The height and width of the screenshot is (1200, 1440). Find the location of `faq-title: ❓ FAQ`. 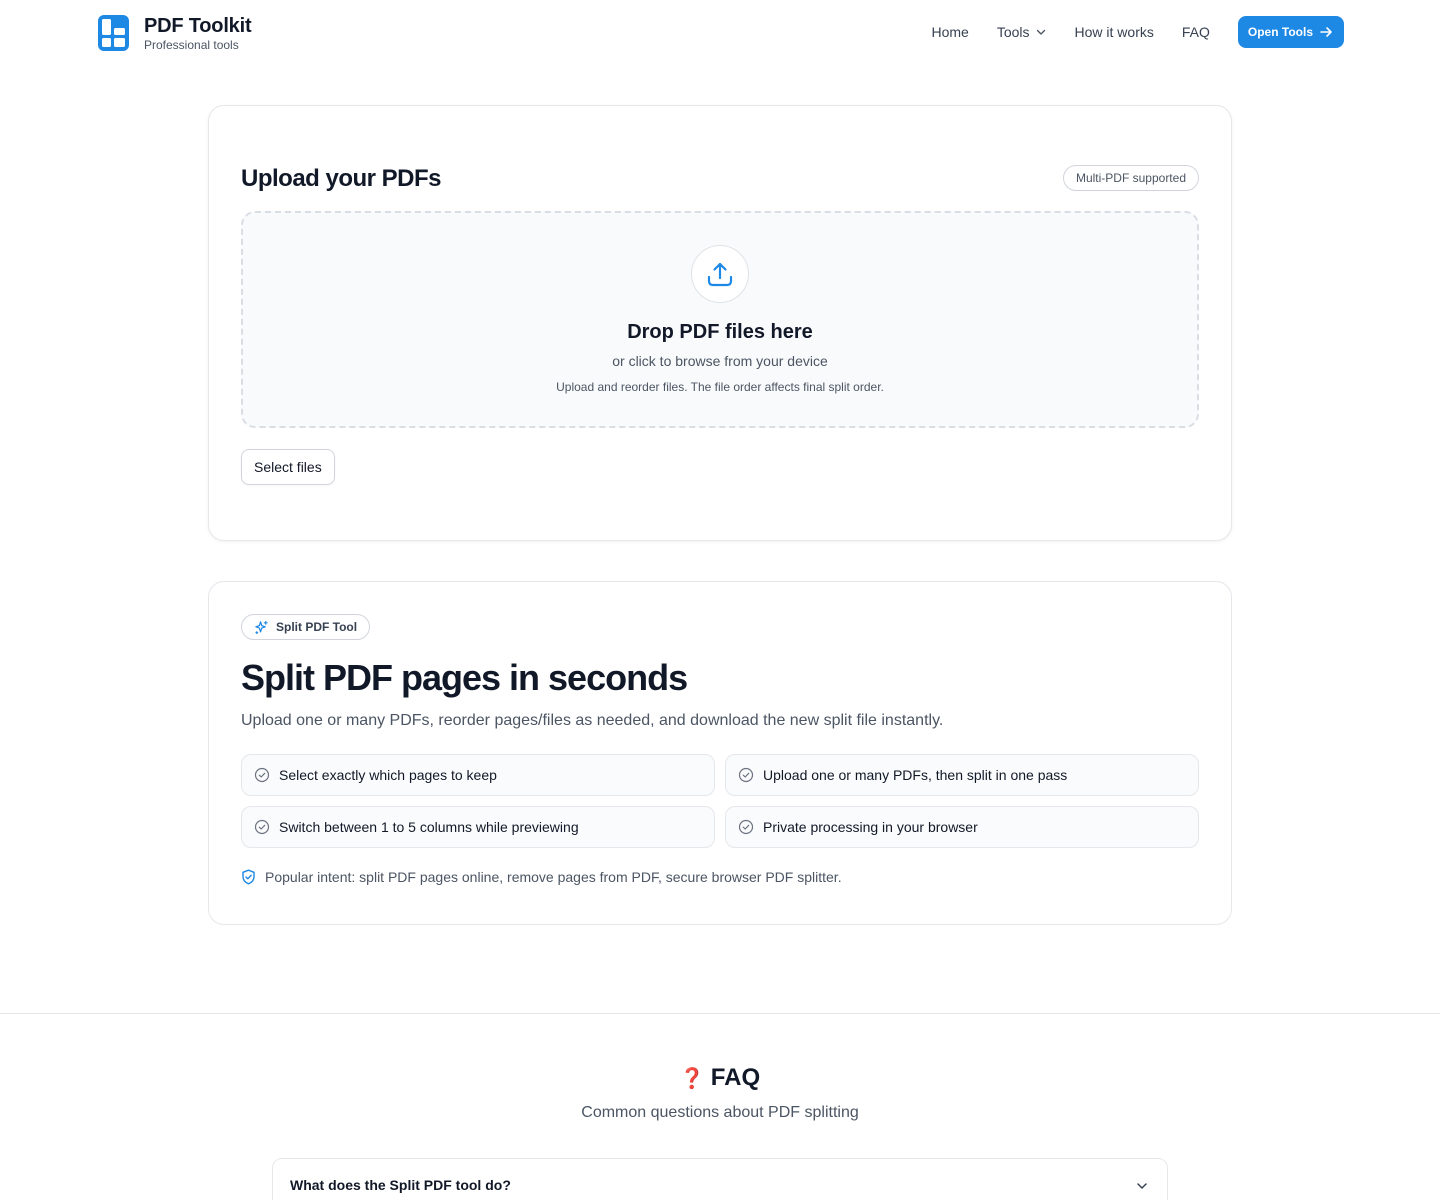

faq-title: ❓ FAQ is located at coordinates (720, 1078).